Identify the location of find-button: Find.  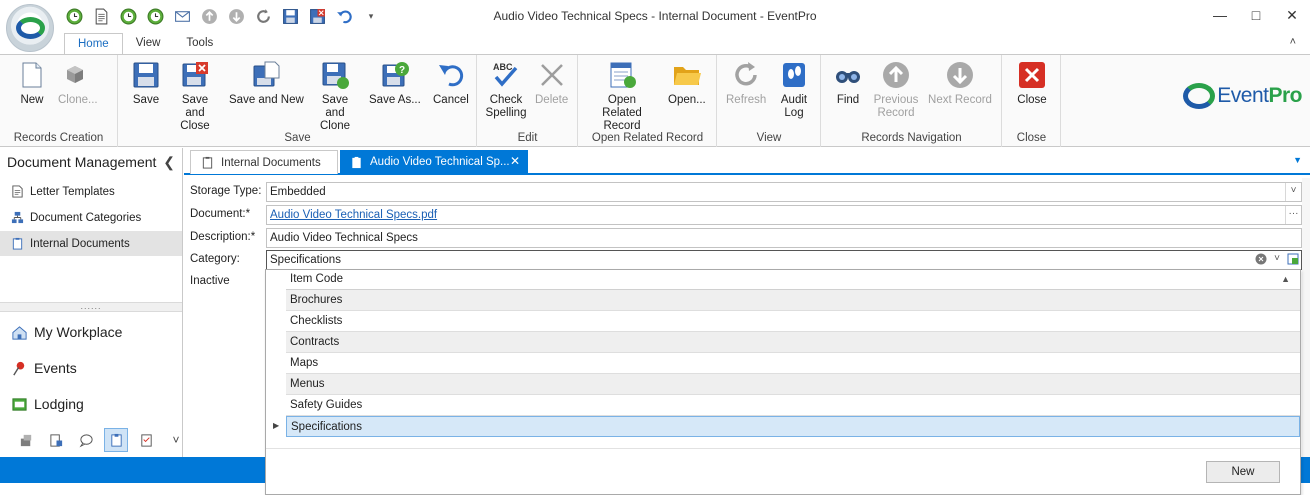
(848, 83).